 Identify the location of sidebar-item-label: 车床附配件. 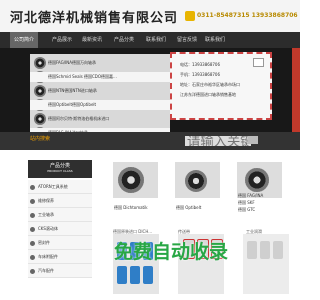
(48, 256).